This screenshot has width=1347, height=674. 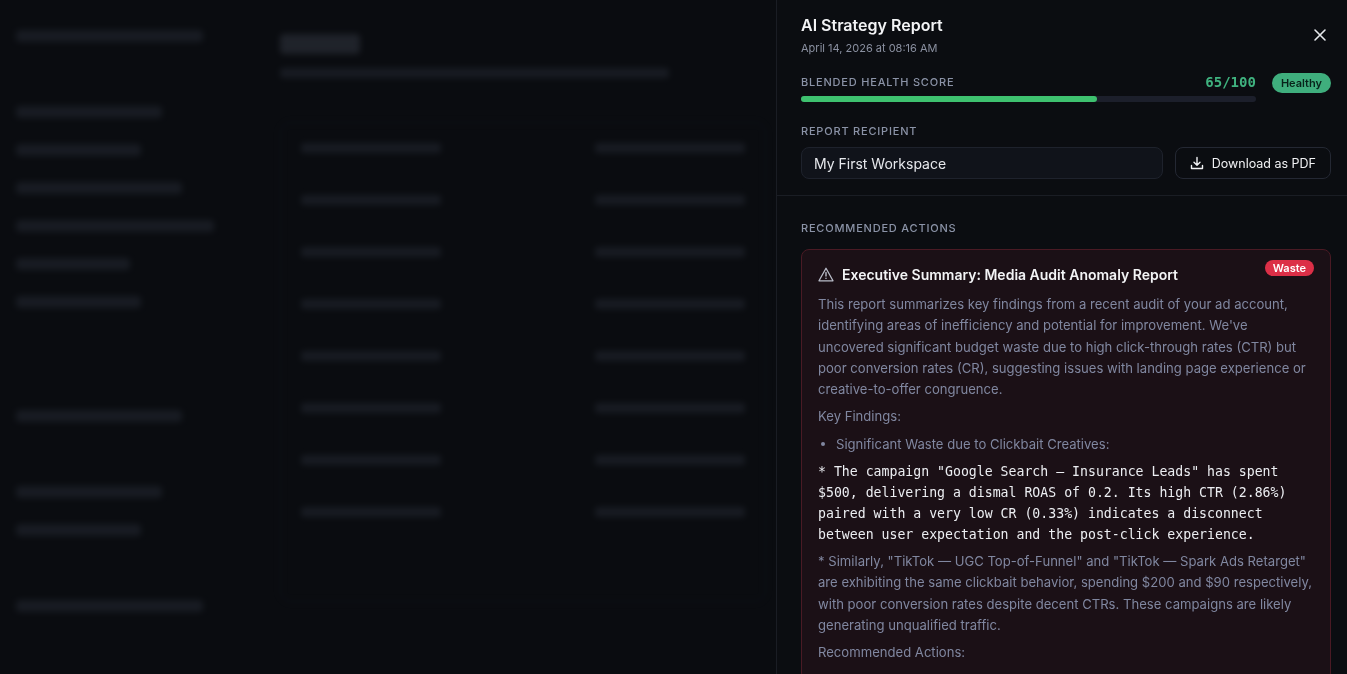 What do you see at coordinates (1196, 163) in the screenshot?
I see `download-icon` at bounding box center [1196, 163].